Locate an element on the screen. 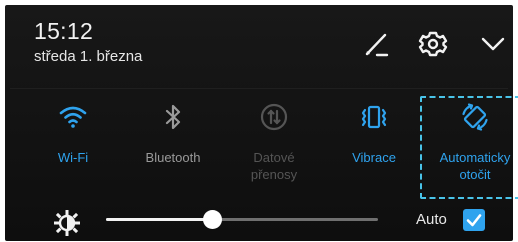 Image resolution: width=518 pixels, height=242 pixels. mobile-data-icon is located at coordinates (274, 117).